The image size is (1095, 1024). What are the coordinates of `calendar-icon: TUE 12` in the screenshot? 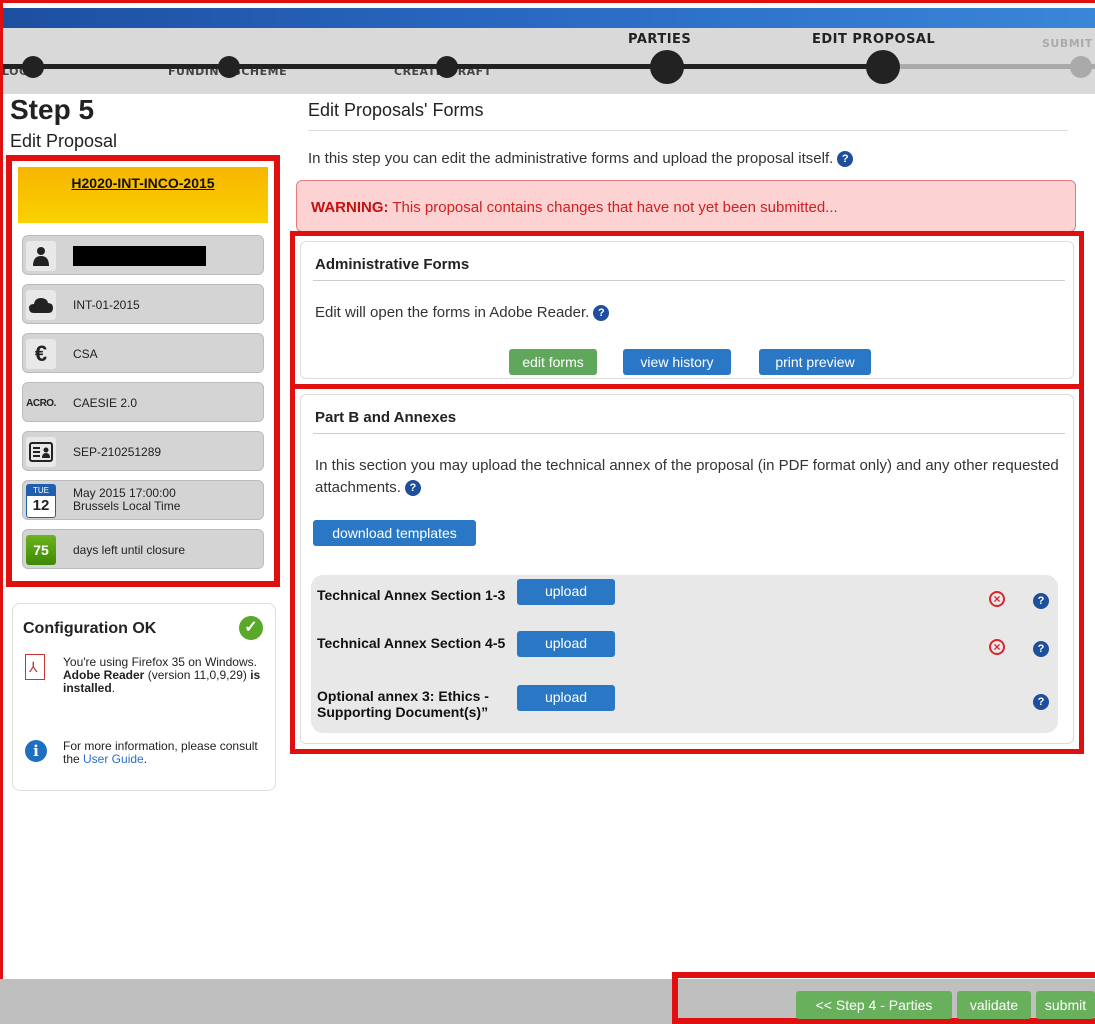 It's located at (41, 501).